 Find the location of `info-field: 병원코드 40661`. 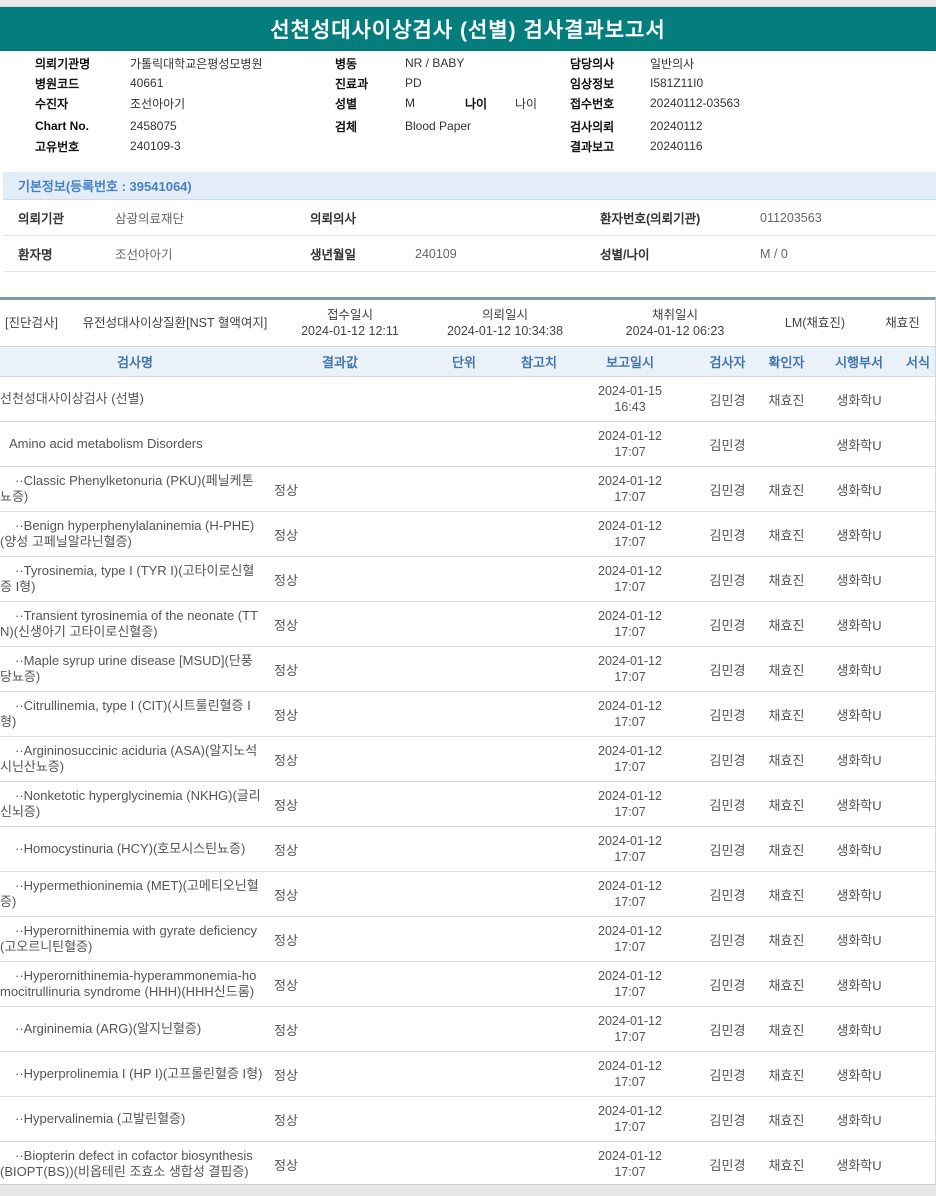

info-field: 병원코드 40661 is located at coordinates (148, 83).